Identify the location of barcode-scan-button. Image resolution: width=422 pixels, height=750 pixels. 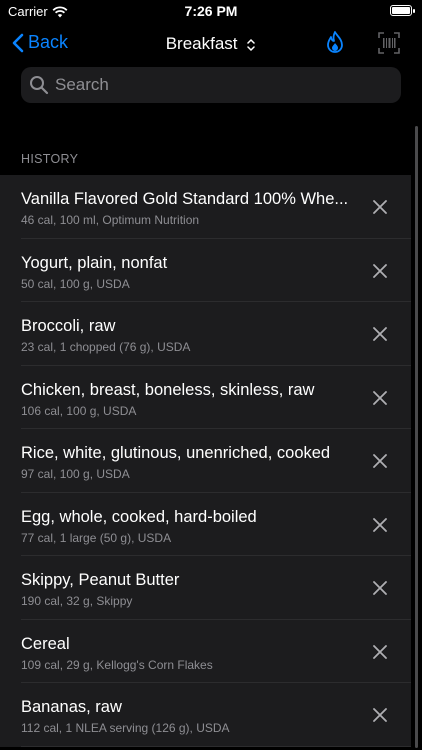
(389, 45).